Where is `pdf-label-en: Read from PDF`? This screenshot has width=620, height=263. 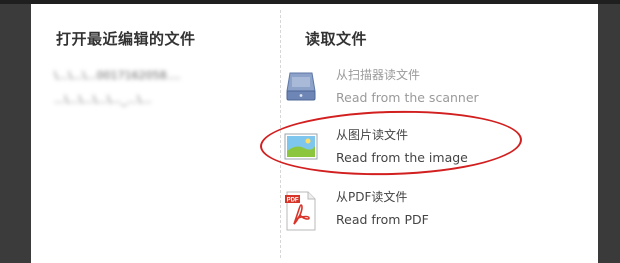 pdf-label-en: Read from PDF is located at coordinates (382, 219).